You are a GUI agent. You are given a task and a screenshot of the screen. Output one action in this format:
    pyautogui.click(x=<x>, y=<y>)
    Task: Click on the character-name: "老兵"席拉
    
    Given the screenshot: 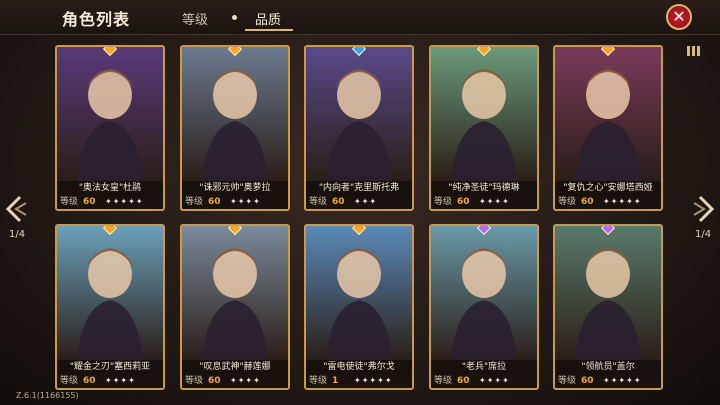 What is the action you would take?
    pyautogui.click(x=484, y=367)
    